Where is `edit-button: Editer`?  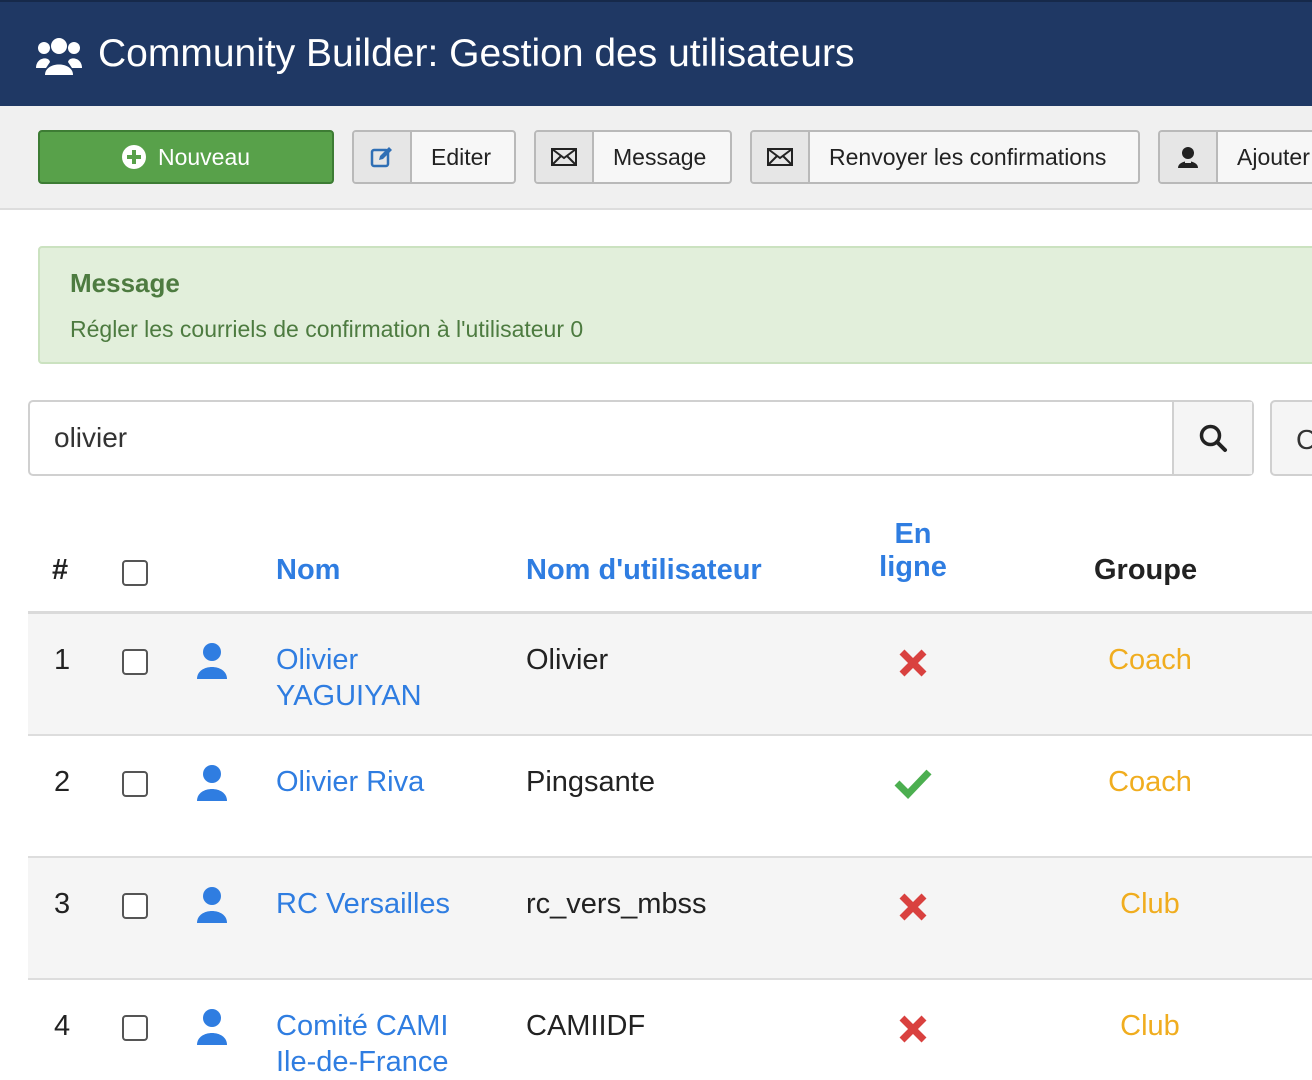 edit-button: Editer is located at coordinates (434, 157).